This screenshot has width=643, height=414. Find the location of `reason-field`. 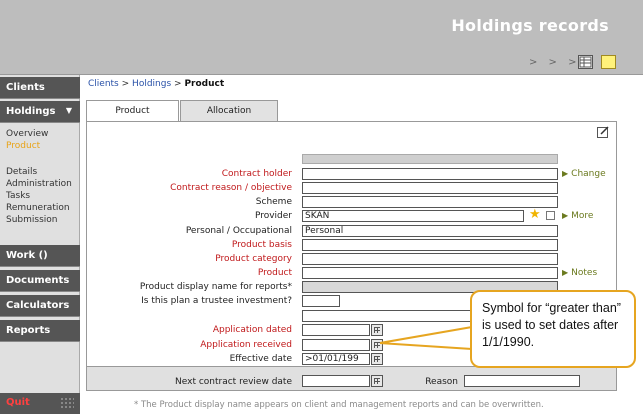

reason-field is located at coordinates (522, 381).